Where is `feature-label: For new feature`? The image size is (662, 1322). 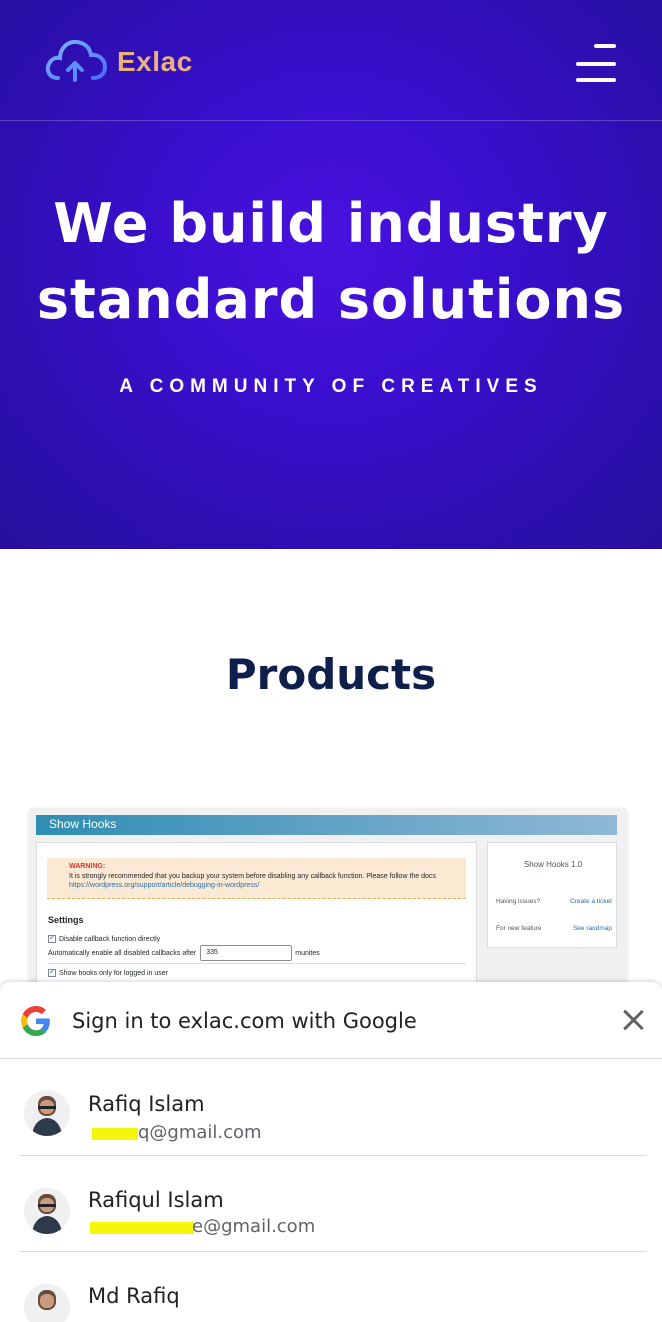
feature-label: For new feature is located at coordinates (519, 928).